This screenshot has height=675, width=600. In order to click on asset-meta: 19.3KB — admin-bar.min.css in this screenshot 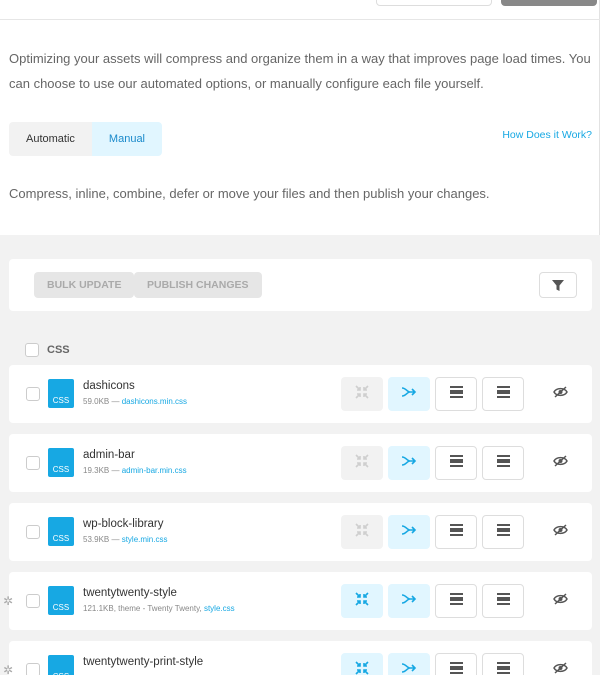, I will do `click(135, 470)`.